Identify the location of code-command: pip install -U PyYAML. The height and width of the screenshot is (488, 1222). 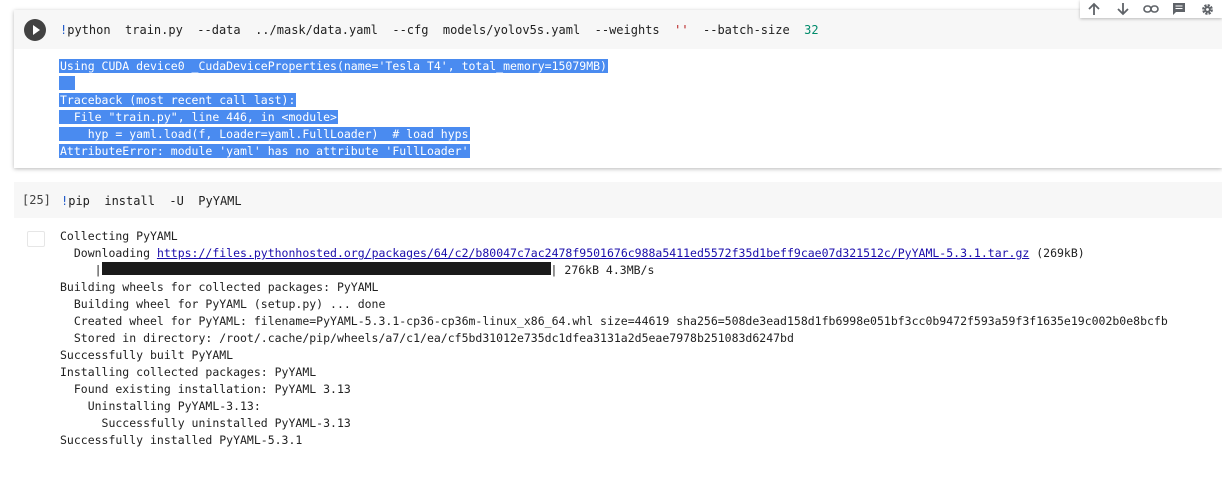
(155, 201).